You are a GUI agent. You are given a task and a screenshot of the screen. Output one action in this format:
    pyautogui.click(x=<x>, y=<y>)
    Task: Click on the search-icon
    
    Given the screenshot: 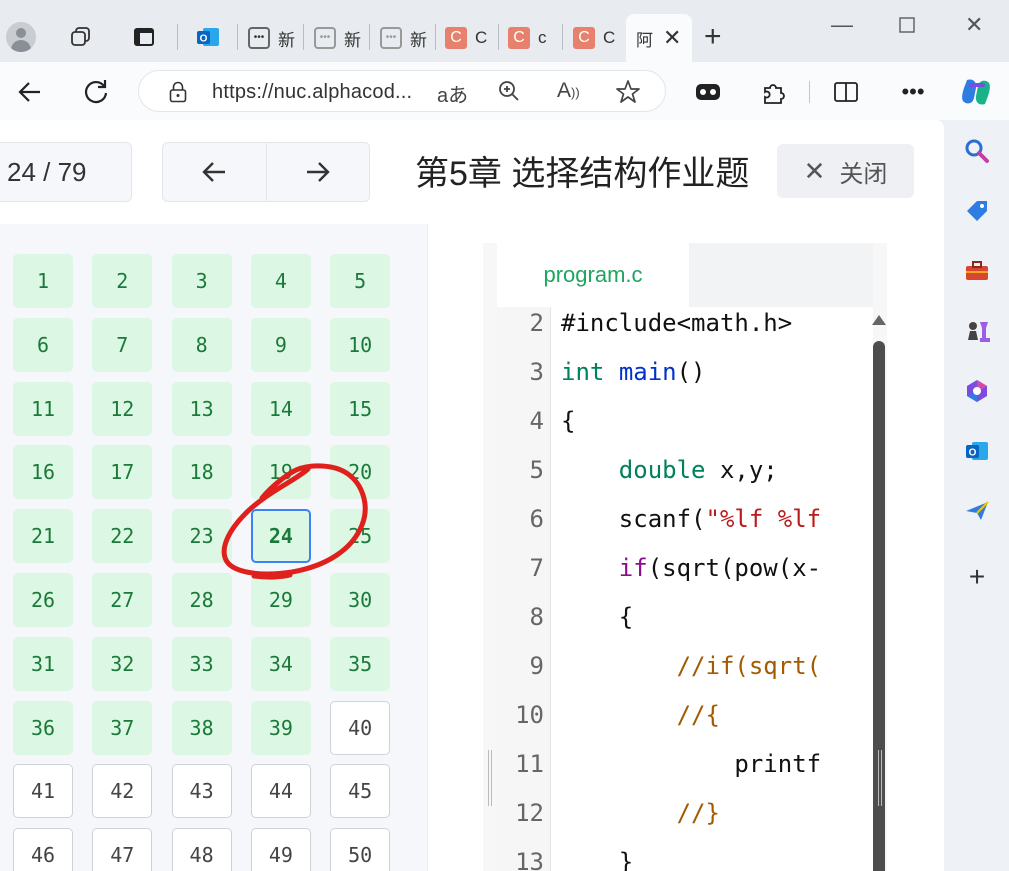 What is the action you would take?
    pyautogui.click(x=977, y=151)
    